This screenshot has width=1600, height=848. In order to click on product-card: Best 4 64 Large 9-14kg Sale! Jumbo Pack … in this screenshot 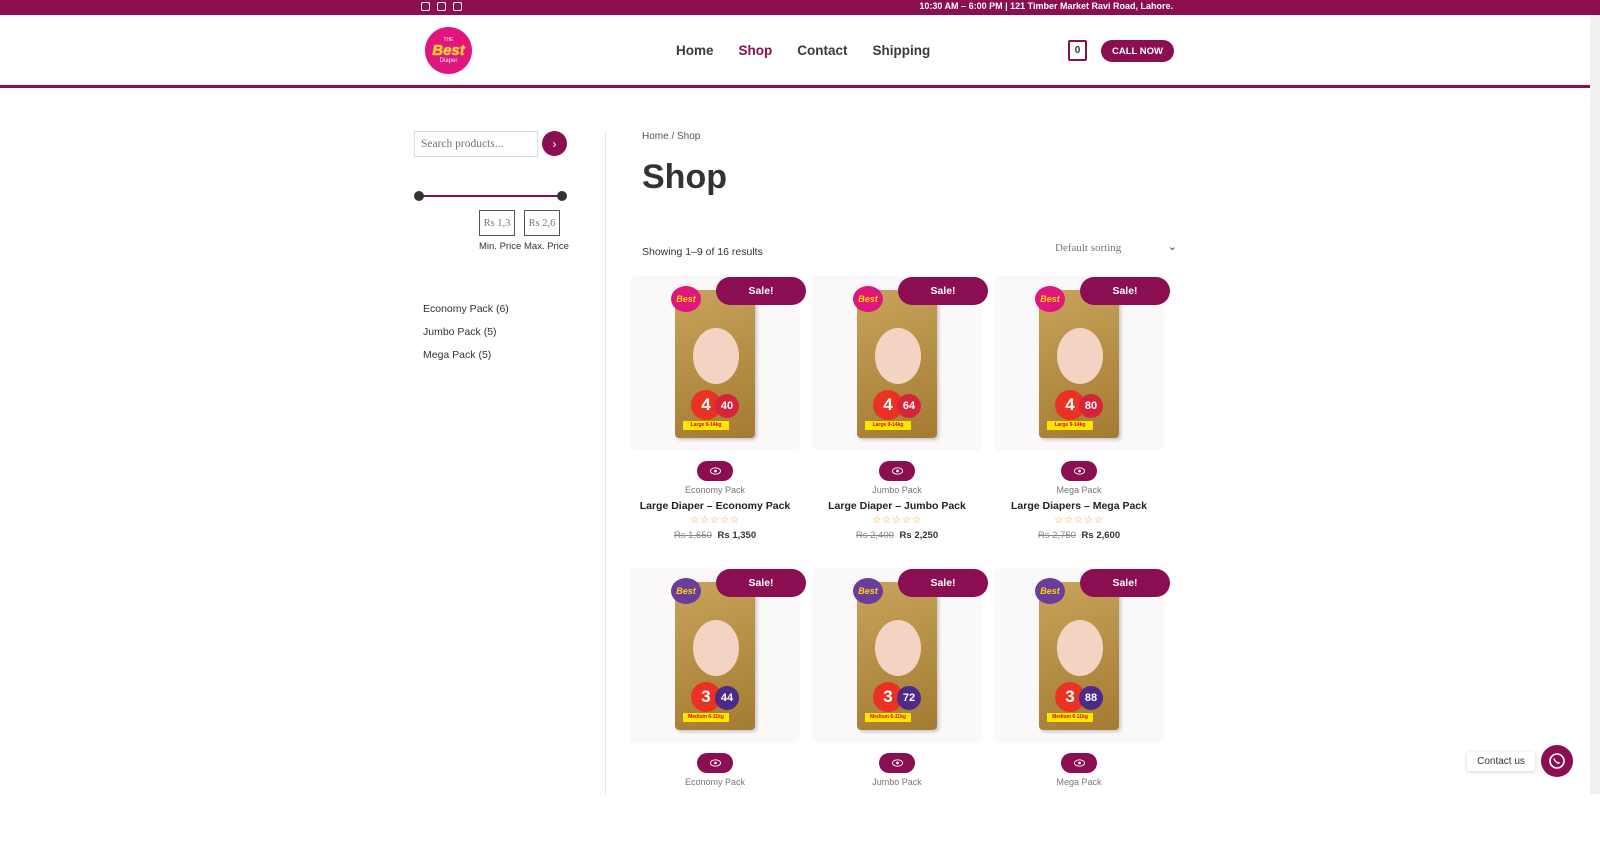, I will do `click(900, 416)`.